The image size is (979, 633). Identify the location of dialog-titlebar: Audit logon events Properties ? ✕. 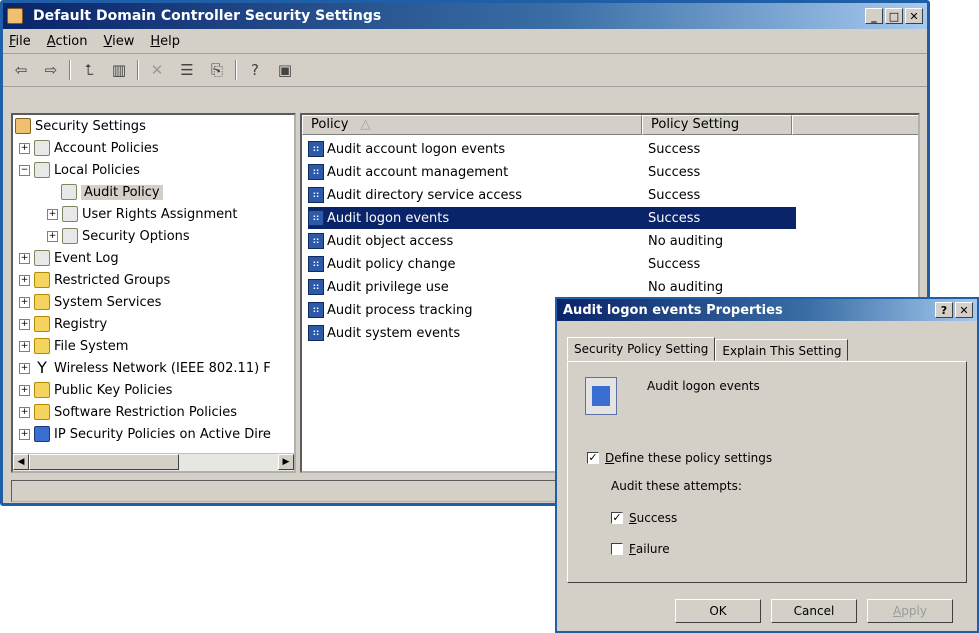
(767, 310).